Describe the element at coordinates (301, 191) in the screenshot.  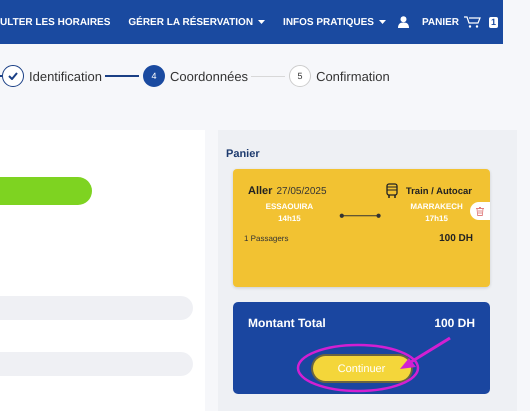
I see `trip-date: 27/05/2025` at that location.